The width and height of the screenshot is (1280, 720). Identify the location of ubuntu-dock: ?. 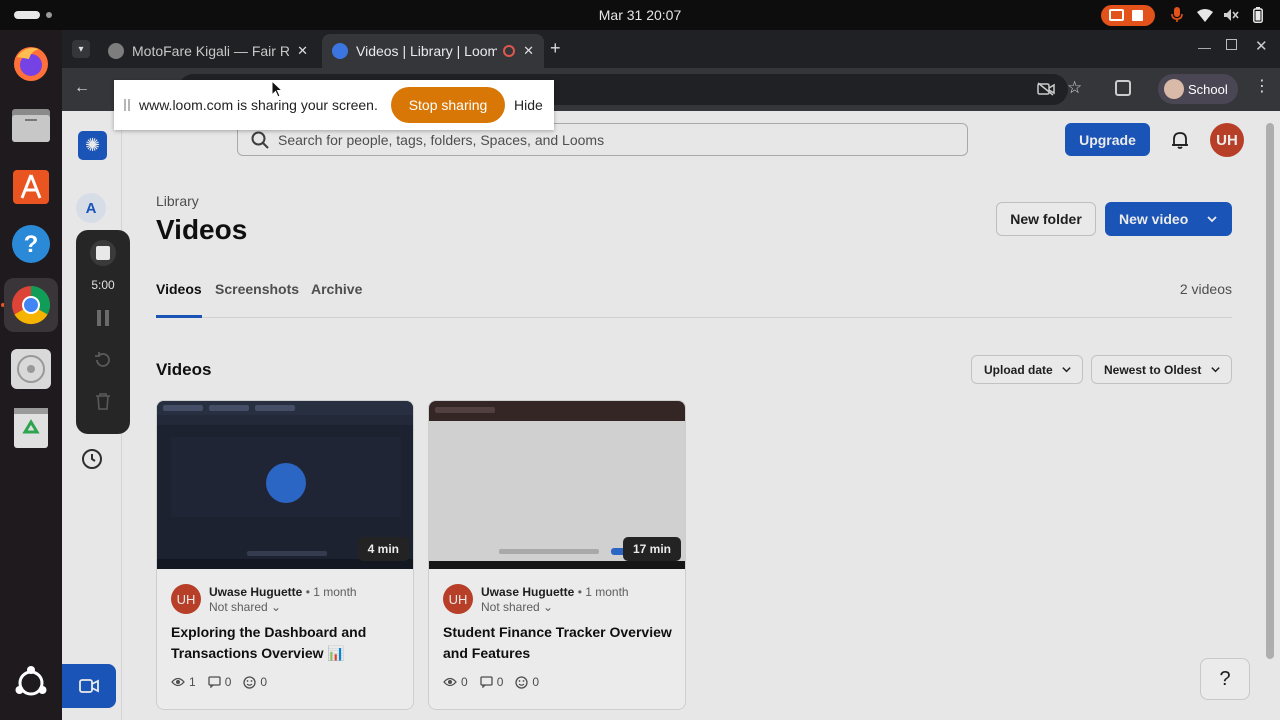
(31, 375).